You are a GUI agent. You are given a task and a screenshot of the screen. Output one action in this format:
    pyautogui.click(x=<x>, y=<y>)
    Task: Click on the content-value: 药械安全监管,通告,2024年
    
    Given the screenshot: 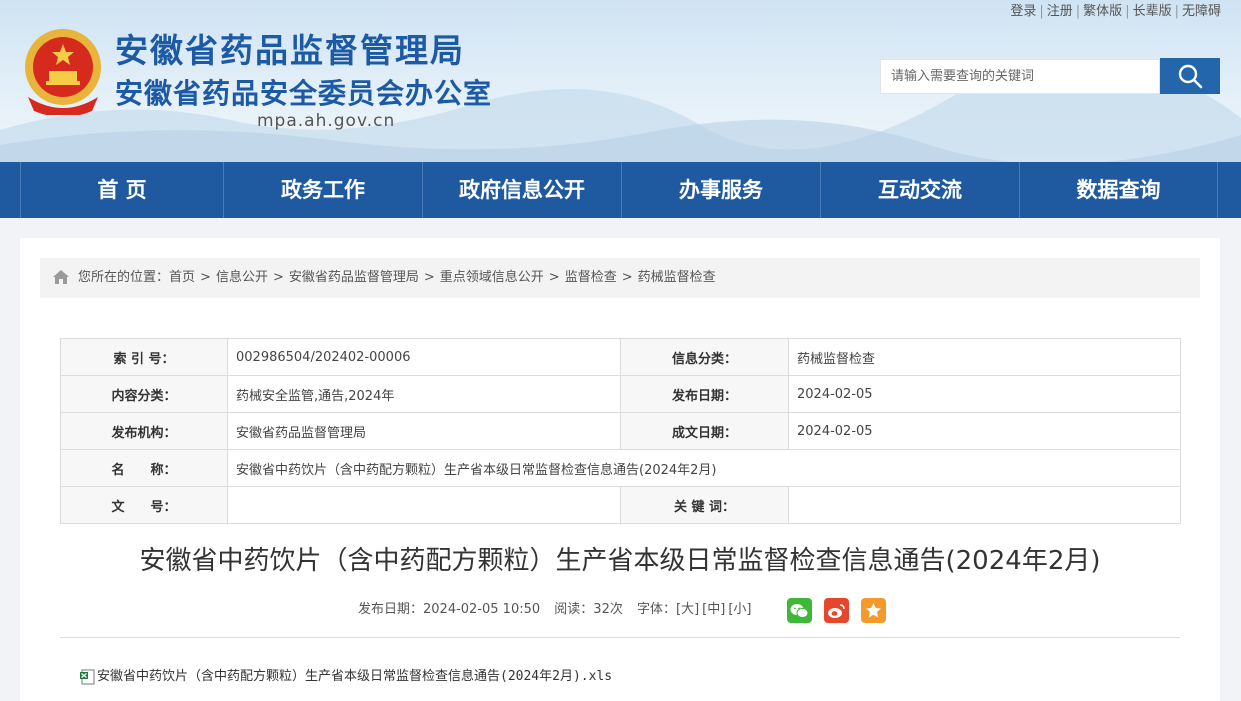 What is the action you would take?
    pyautogui.click(x=424, y=394)
    